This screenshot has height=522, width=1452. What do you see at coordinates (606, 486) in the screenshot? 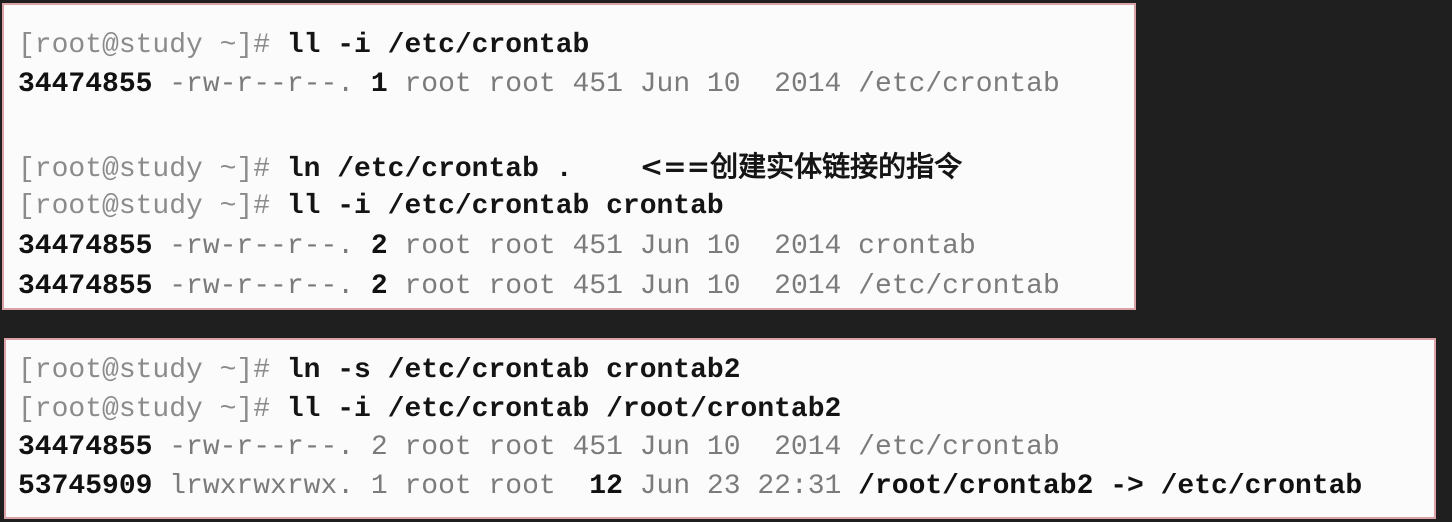
I see `file-size: 12` at bounding box center [606, 486].